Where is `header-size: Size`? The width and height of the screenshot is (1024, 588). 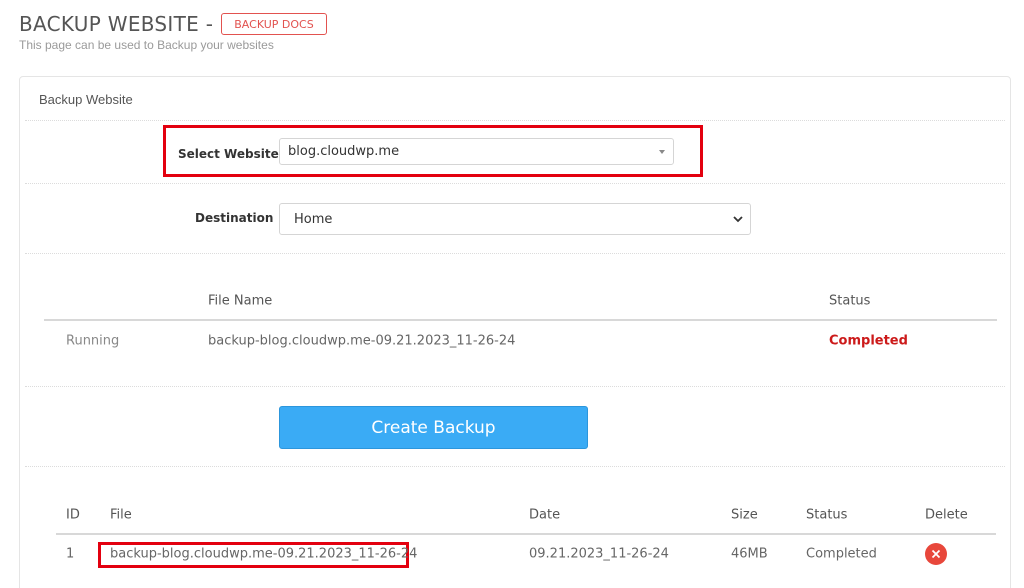 header-size: Size is located at coordinates (744, 515).